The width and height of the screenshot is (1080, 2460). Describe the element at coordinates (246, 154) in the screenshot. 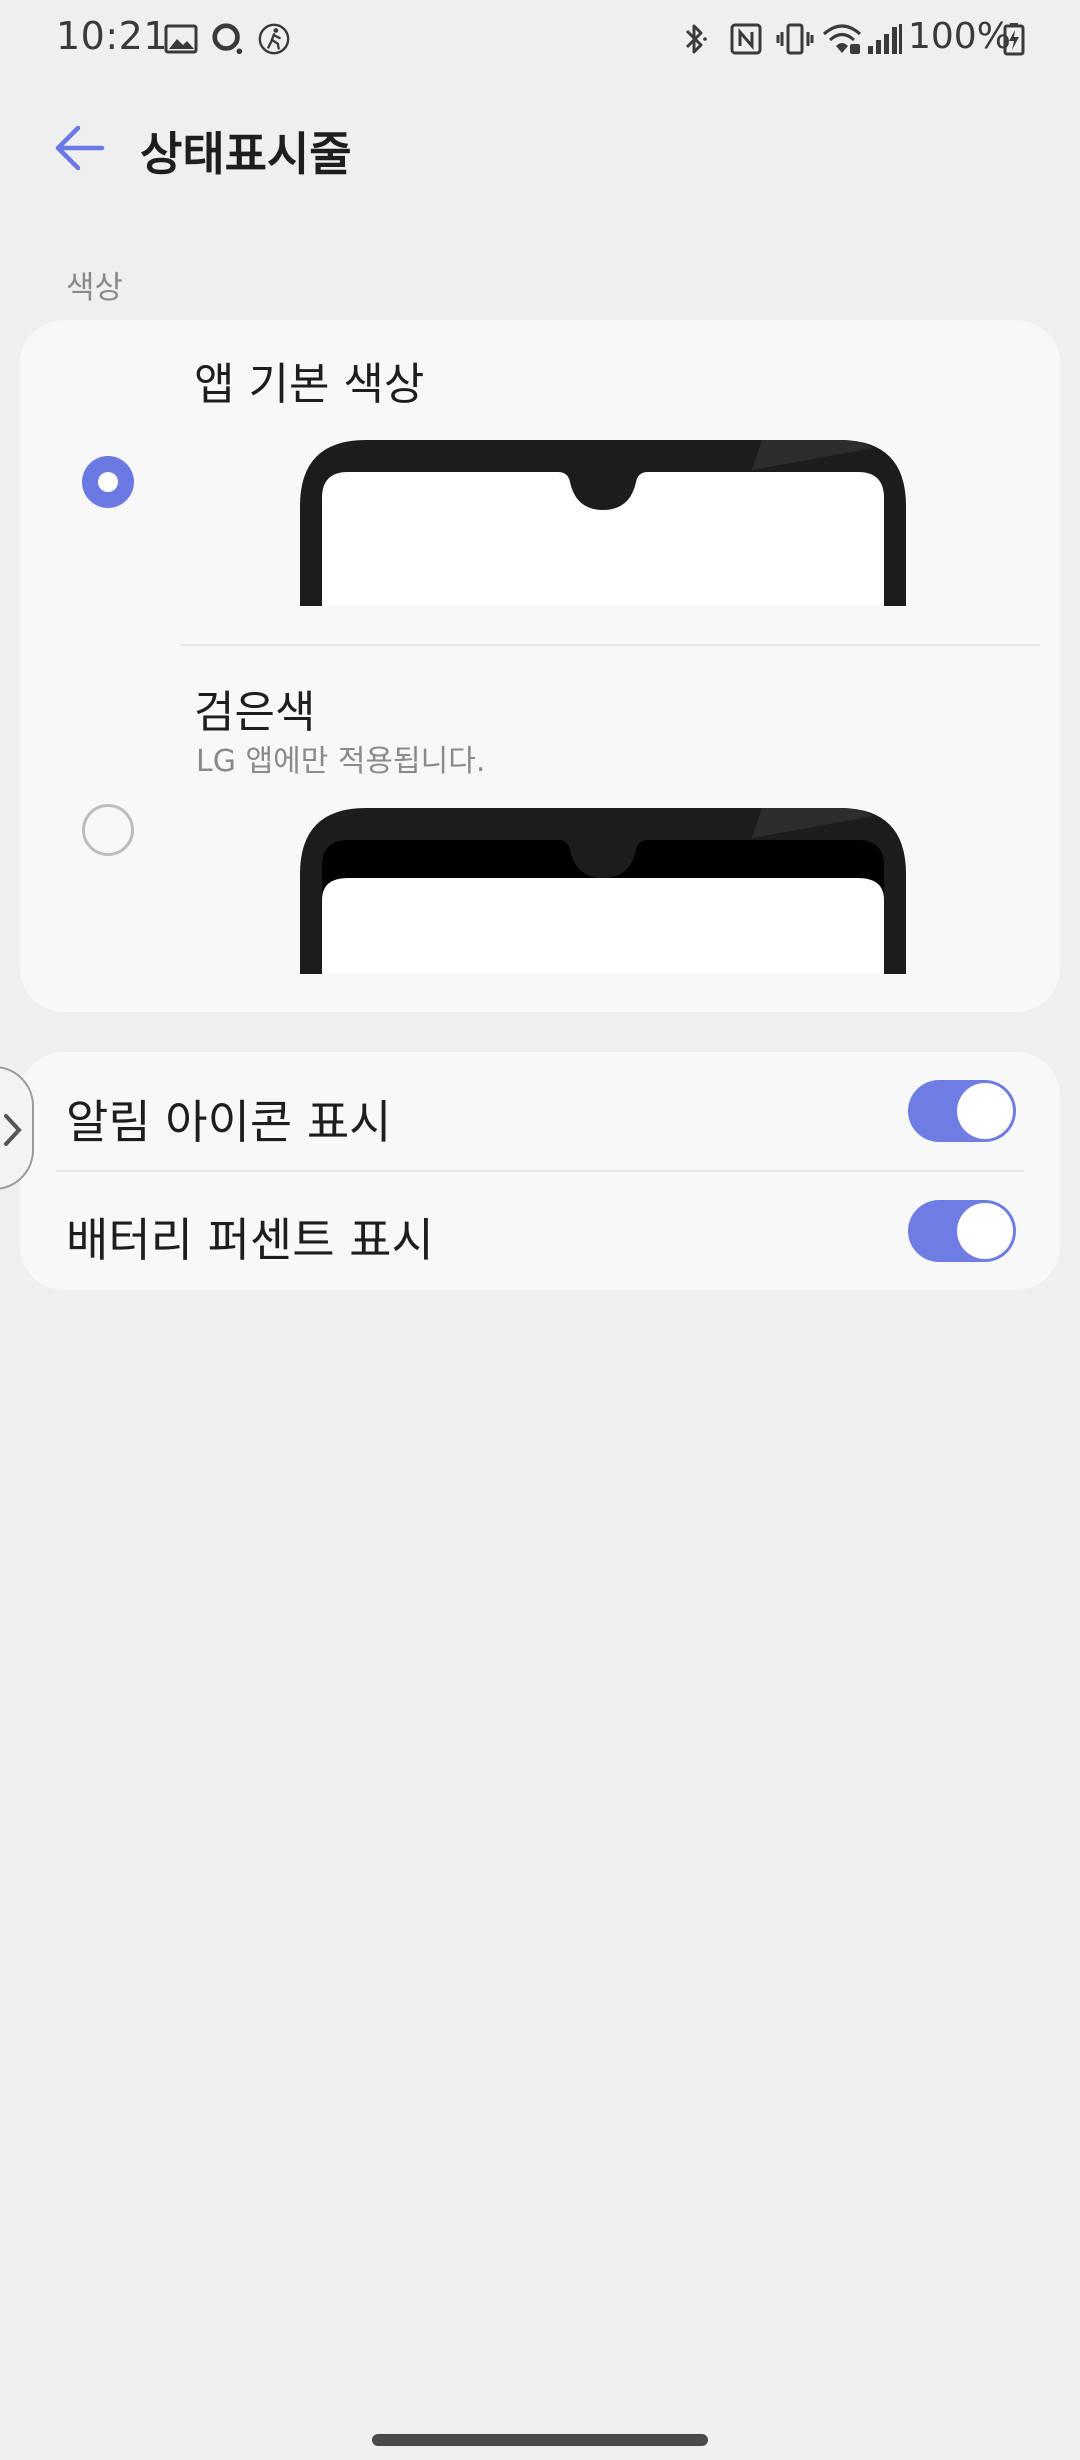

I see `page-title: 상태표시줄` at that location.